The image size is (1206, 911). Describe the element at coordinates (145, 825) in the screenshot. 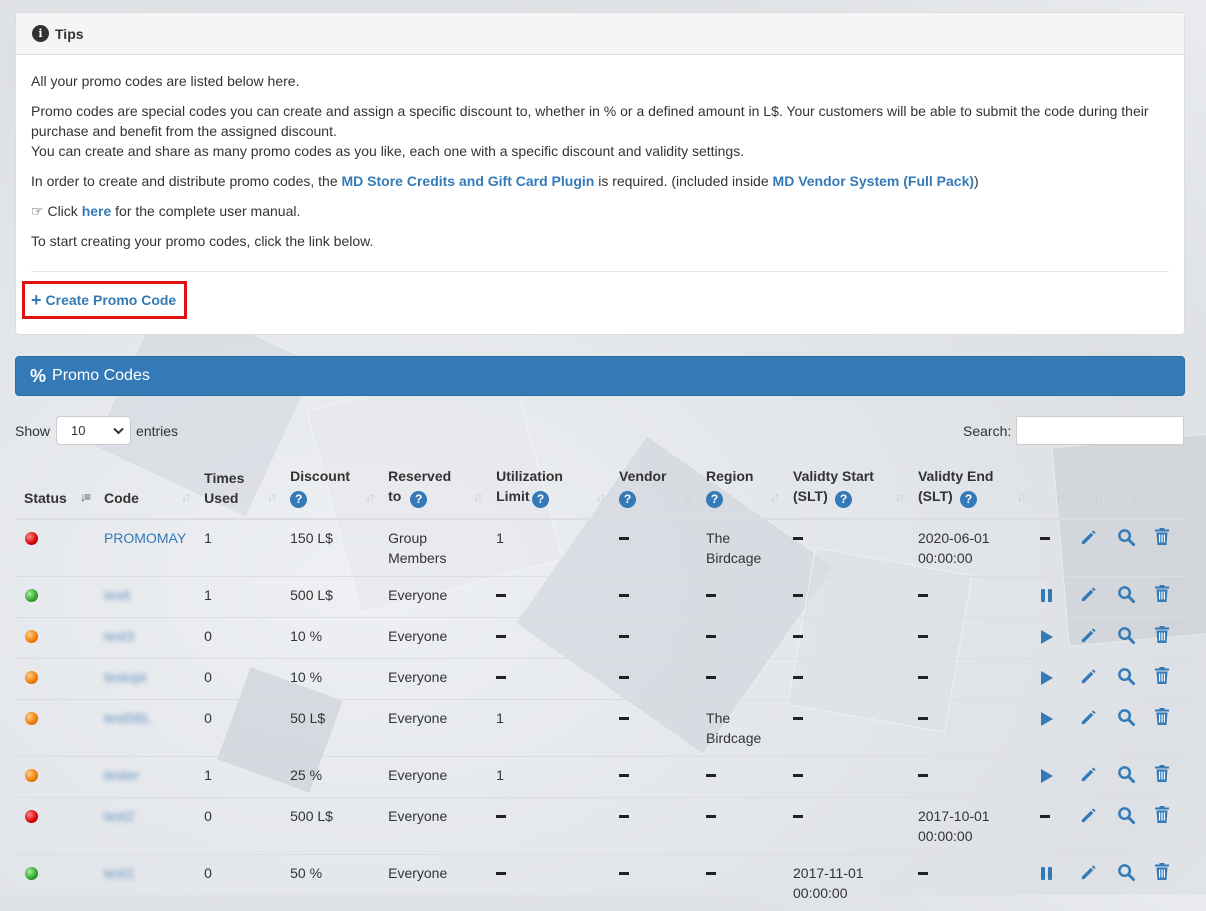

I see `code-cell: test2` at that location.